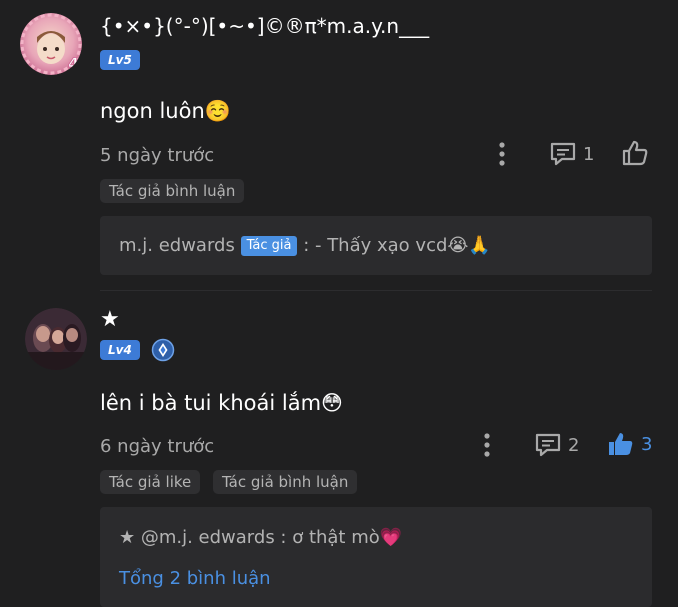  I want to click on reply-text: : - Thấy xạo vcd😭🙏, so click(397, 245).